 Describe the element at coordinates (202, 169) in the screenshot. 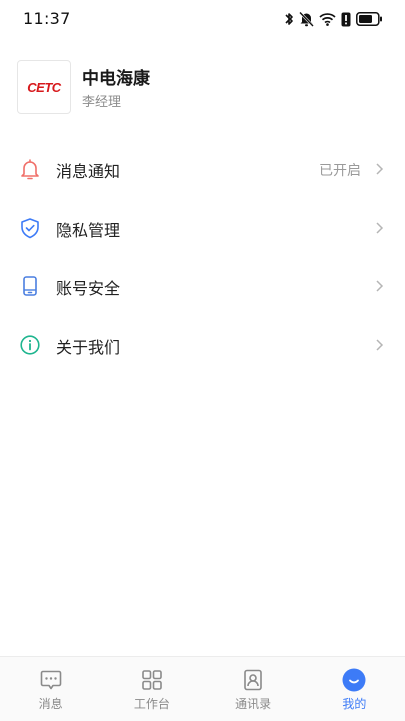

I see `menu-item-notifications: 消息通知 已开启` at that location.